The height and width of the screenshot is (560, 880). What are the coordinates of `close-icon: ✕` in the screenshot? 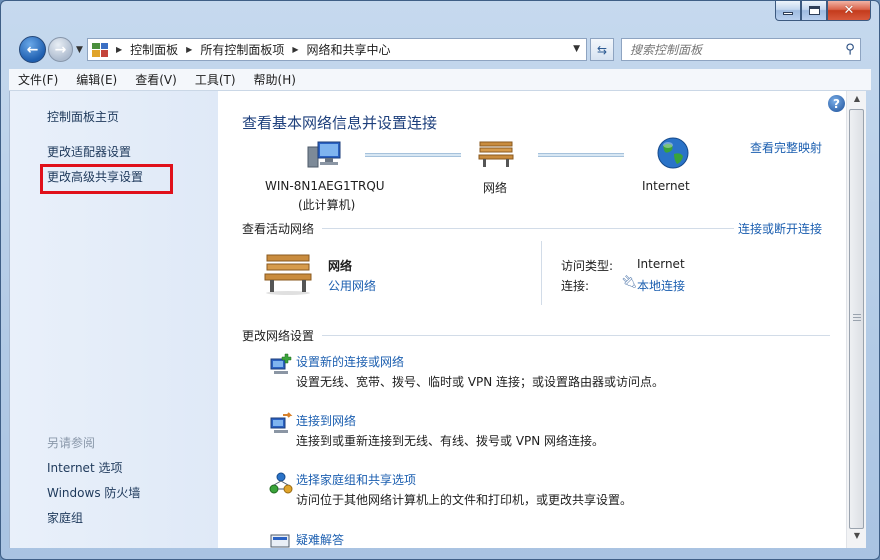 It's located at (849, 10).